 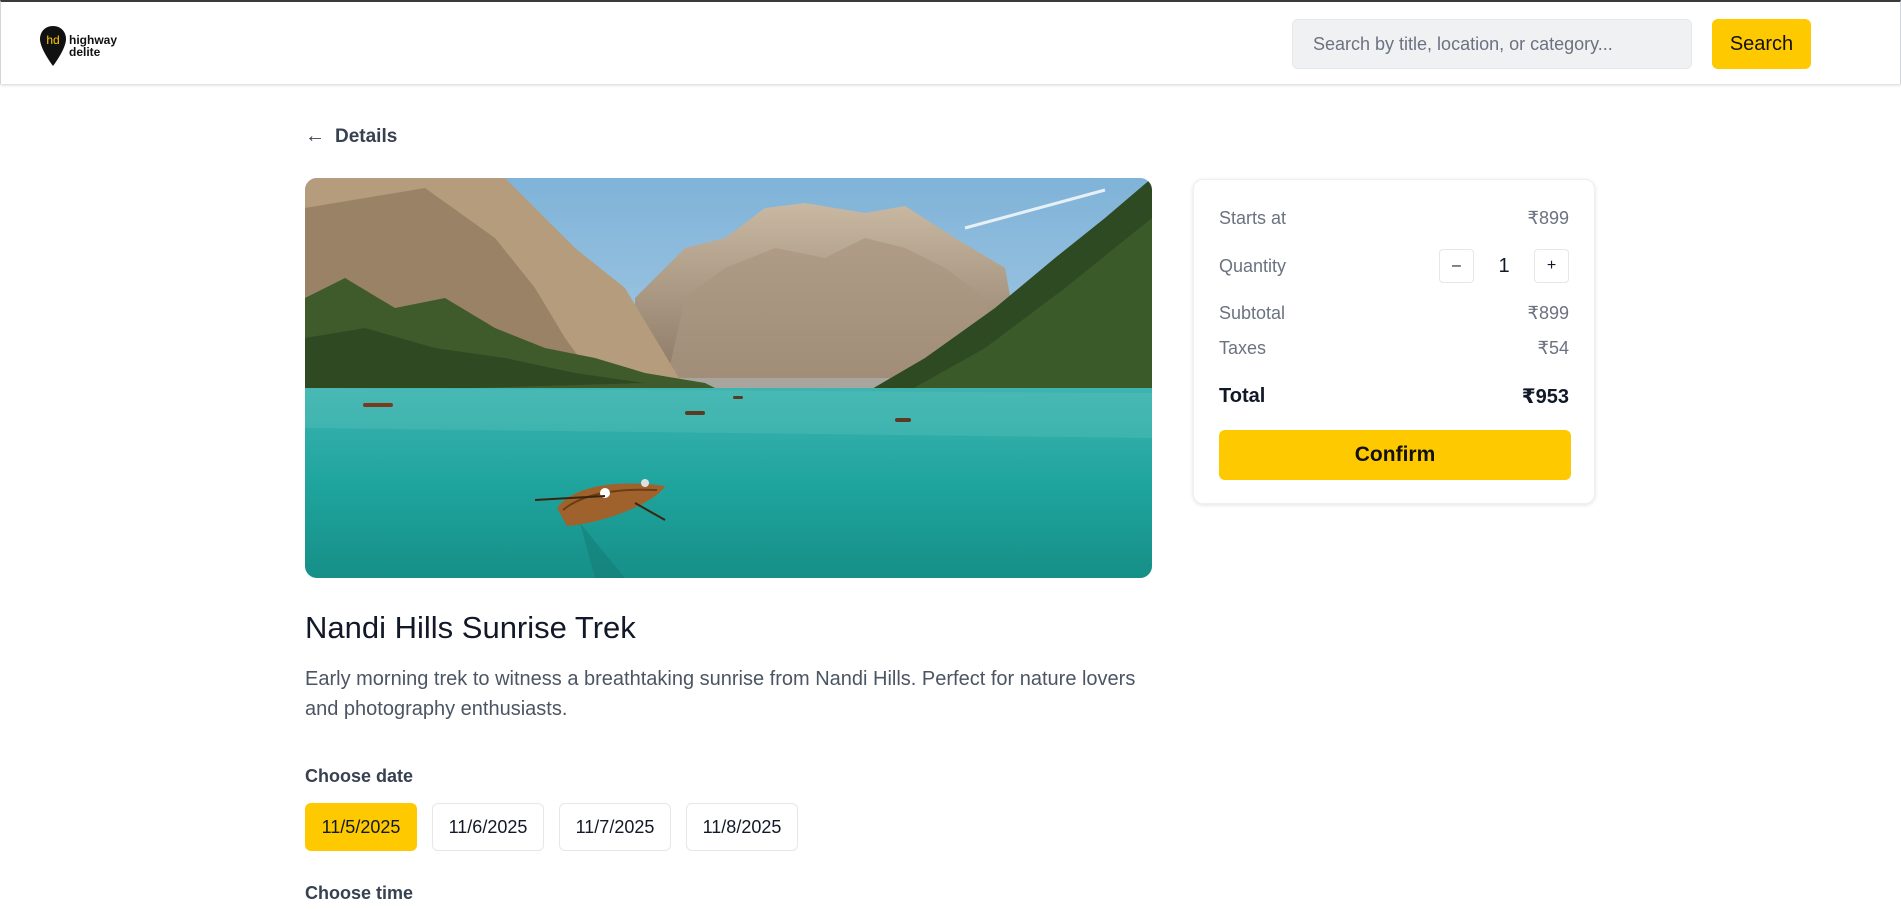 What do you see at coordinates (1253, 217) in the screenshot?
I see `starts-at-label: Starts at` at bounding box center [1253, 217].